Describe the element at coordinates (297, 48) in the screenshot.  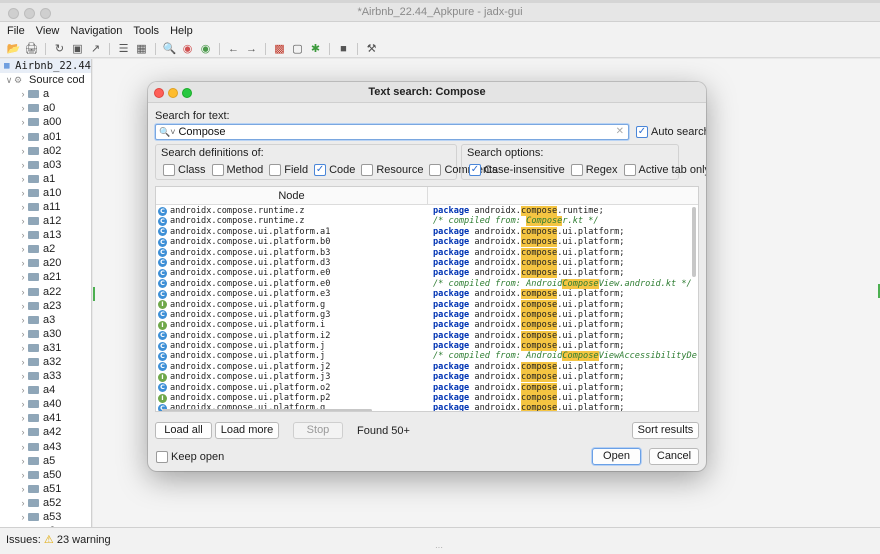
I see `deobf-icon: ▢` at that location.